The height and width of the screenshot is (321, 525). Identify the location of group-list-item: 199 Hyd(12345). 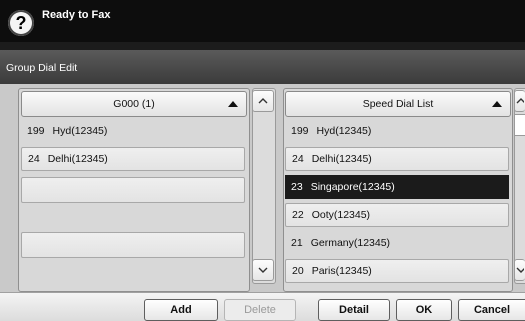
(133, 131).